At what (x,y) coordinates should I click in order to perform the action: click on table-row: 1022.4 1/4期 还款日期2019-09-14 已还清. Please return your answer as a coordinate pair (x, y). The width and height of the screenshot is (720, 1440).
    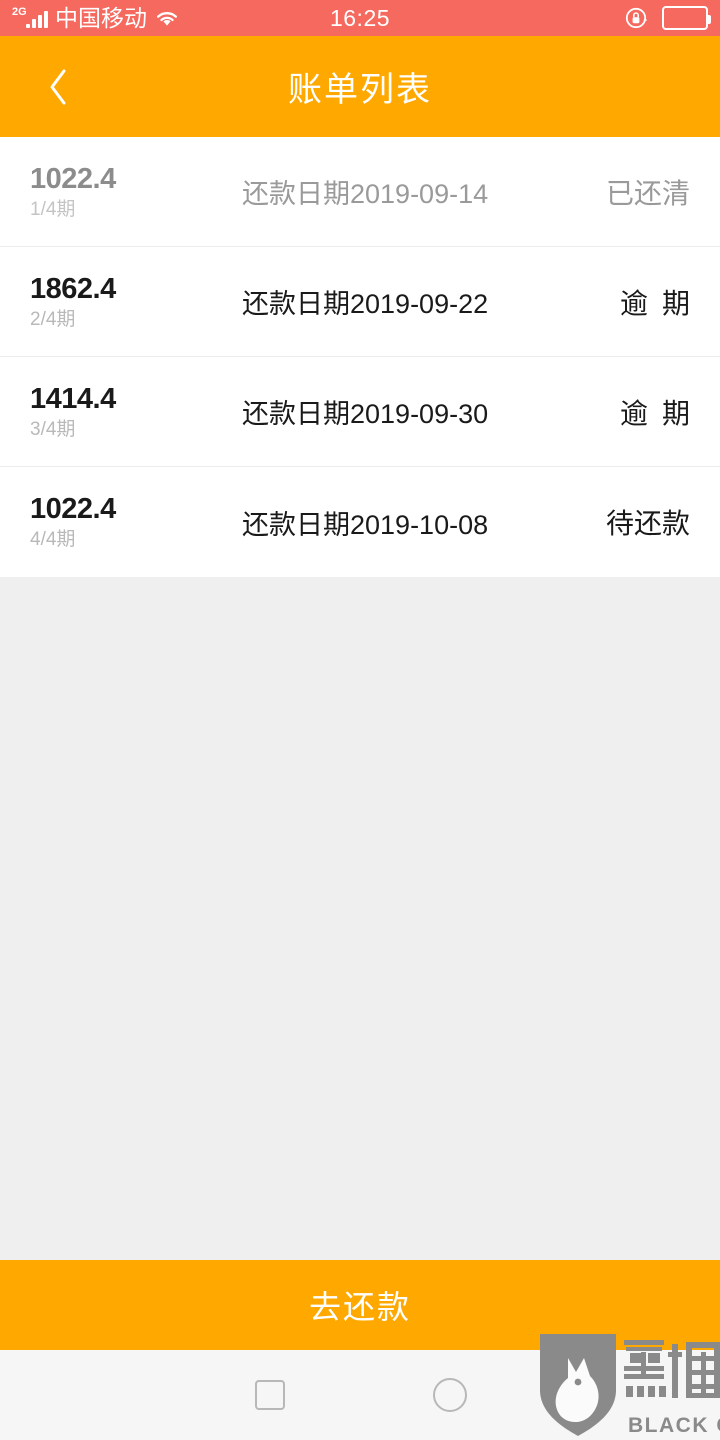
    Looking at the image, I should click on (360, 192).